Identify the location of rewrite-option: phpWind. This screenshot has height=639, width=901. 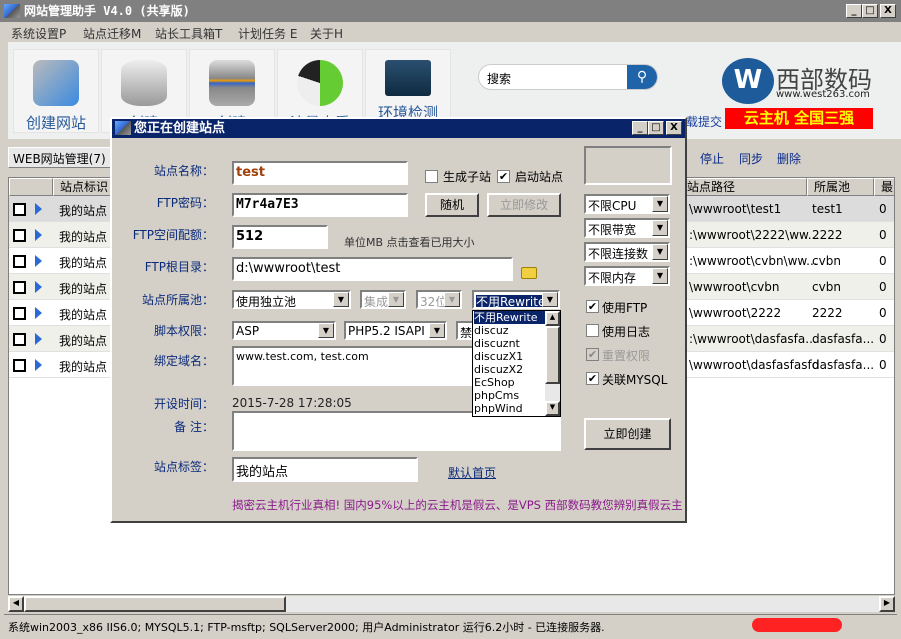
(510, 408).